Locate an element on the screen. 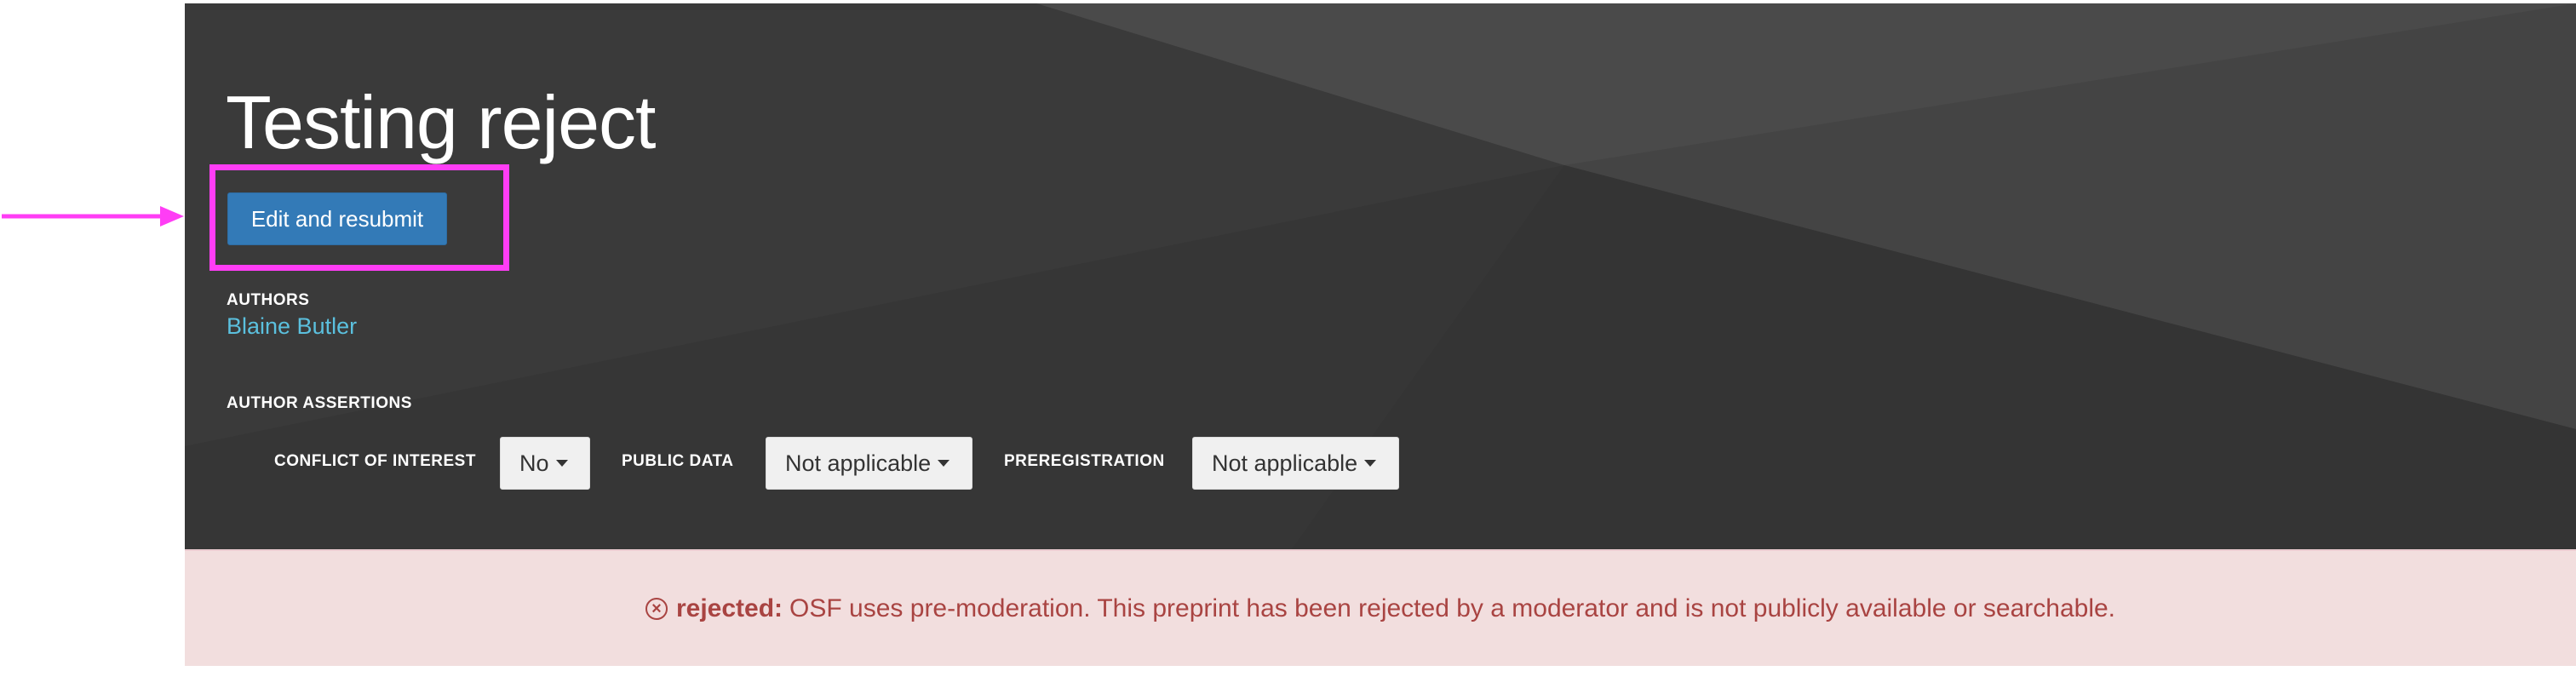 The height and width of the screenshot is (694, 2576). status-label: rejected: is located at coordinates (729, 608).